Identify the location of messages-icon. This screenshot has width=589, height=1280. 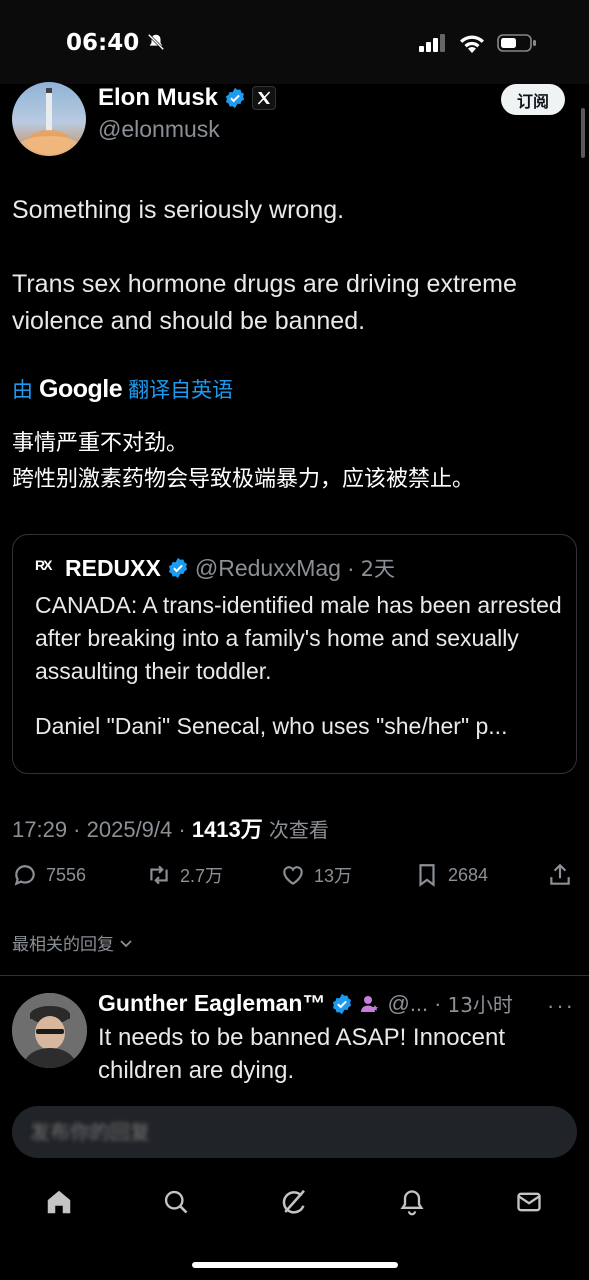
(529, 1202).